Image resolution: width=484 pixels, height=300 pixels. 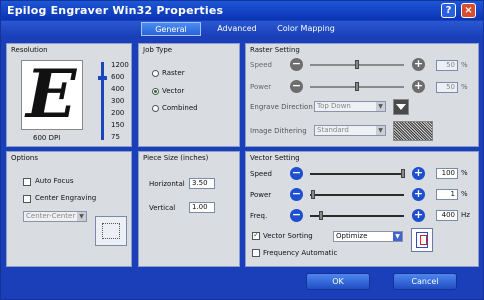 What do you see at coordinates (313, 194) in the screenshot?
I see `vector-power-thumb` at bounding box center [313, 194].